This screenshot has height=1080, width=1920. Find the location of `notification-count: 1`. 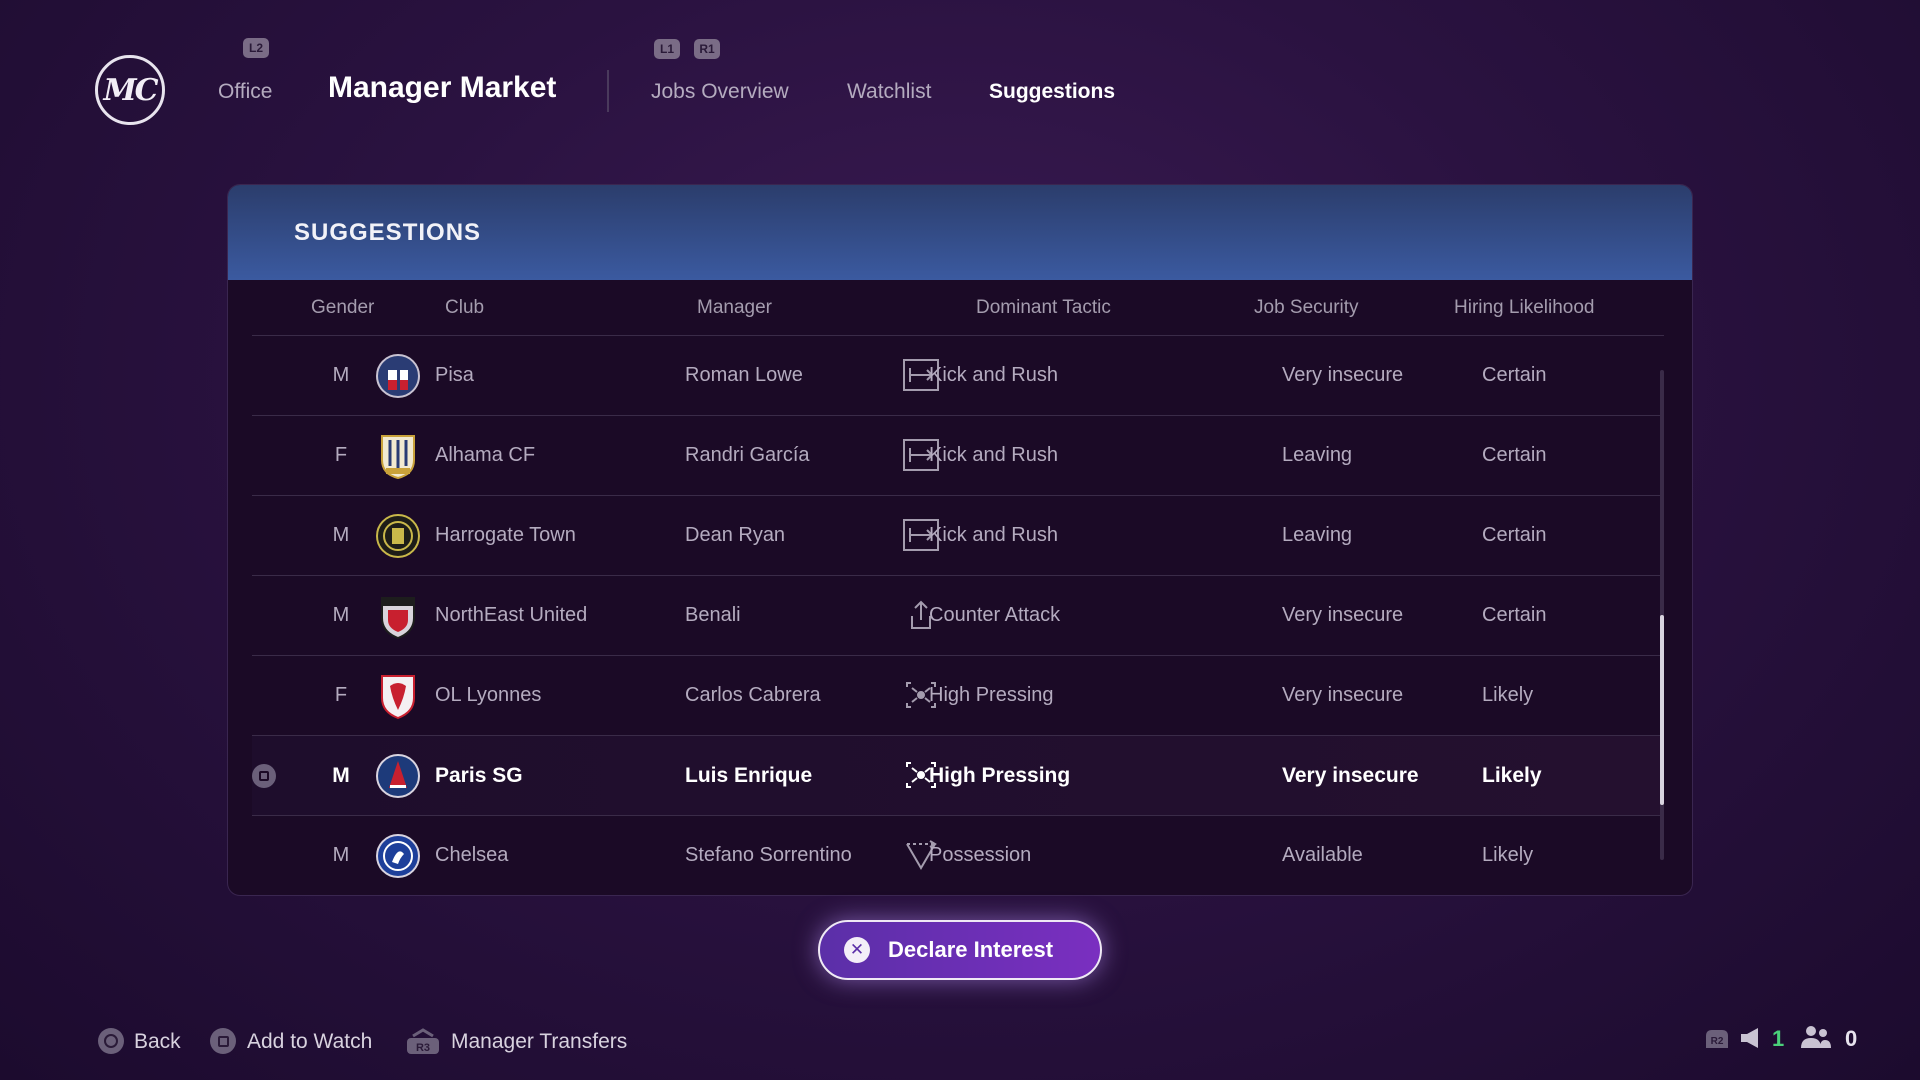

notification-count: 1 is located at coordinates (1778, 1038).